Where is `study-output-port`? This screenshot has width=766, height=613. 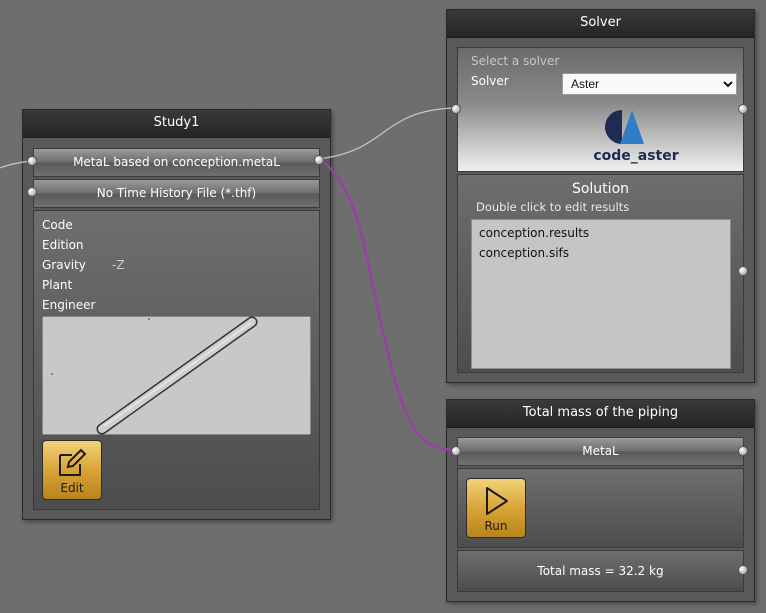
study-output-port is located at coordinates (319, 160).